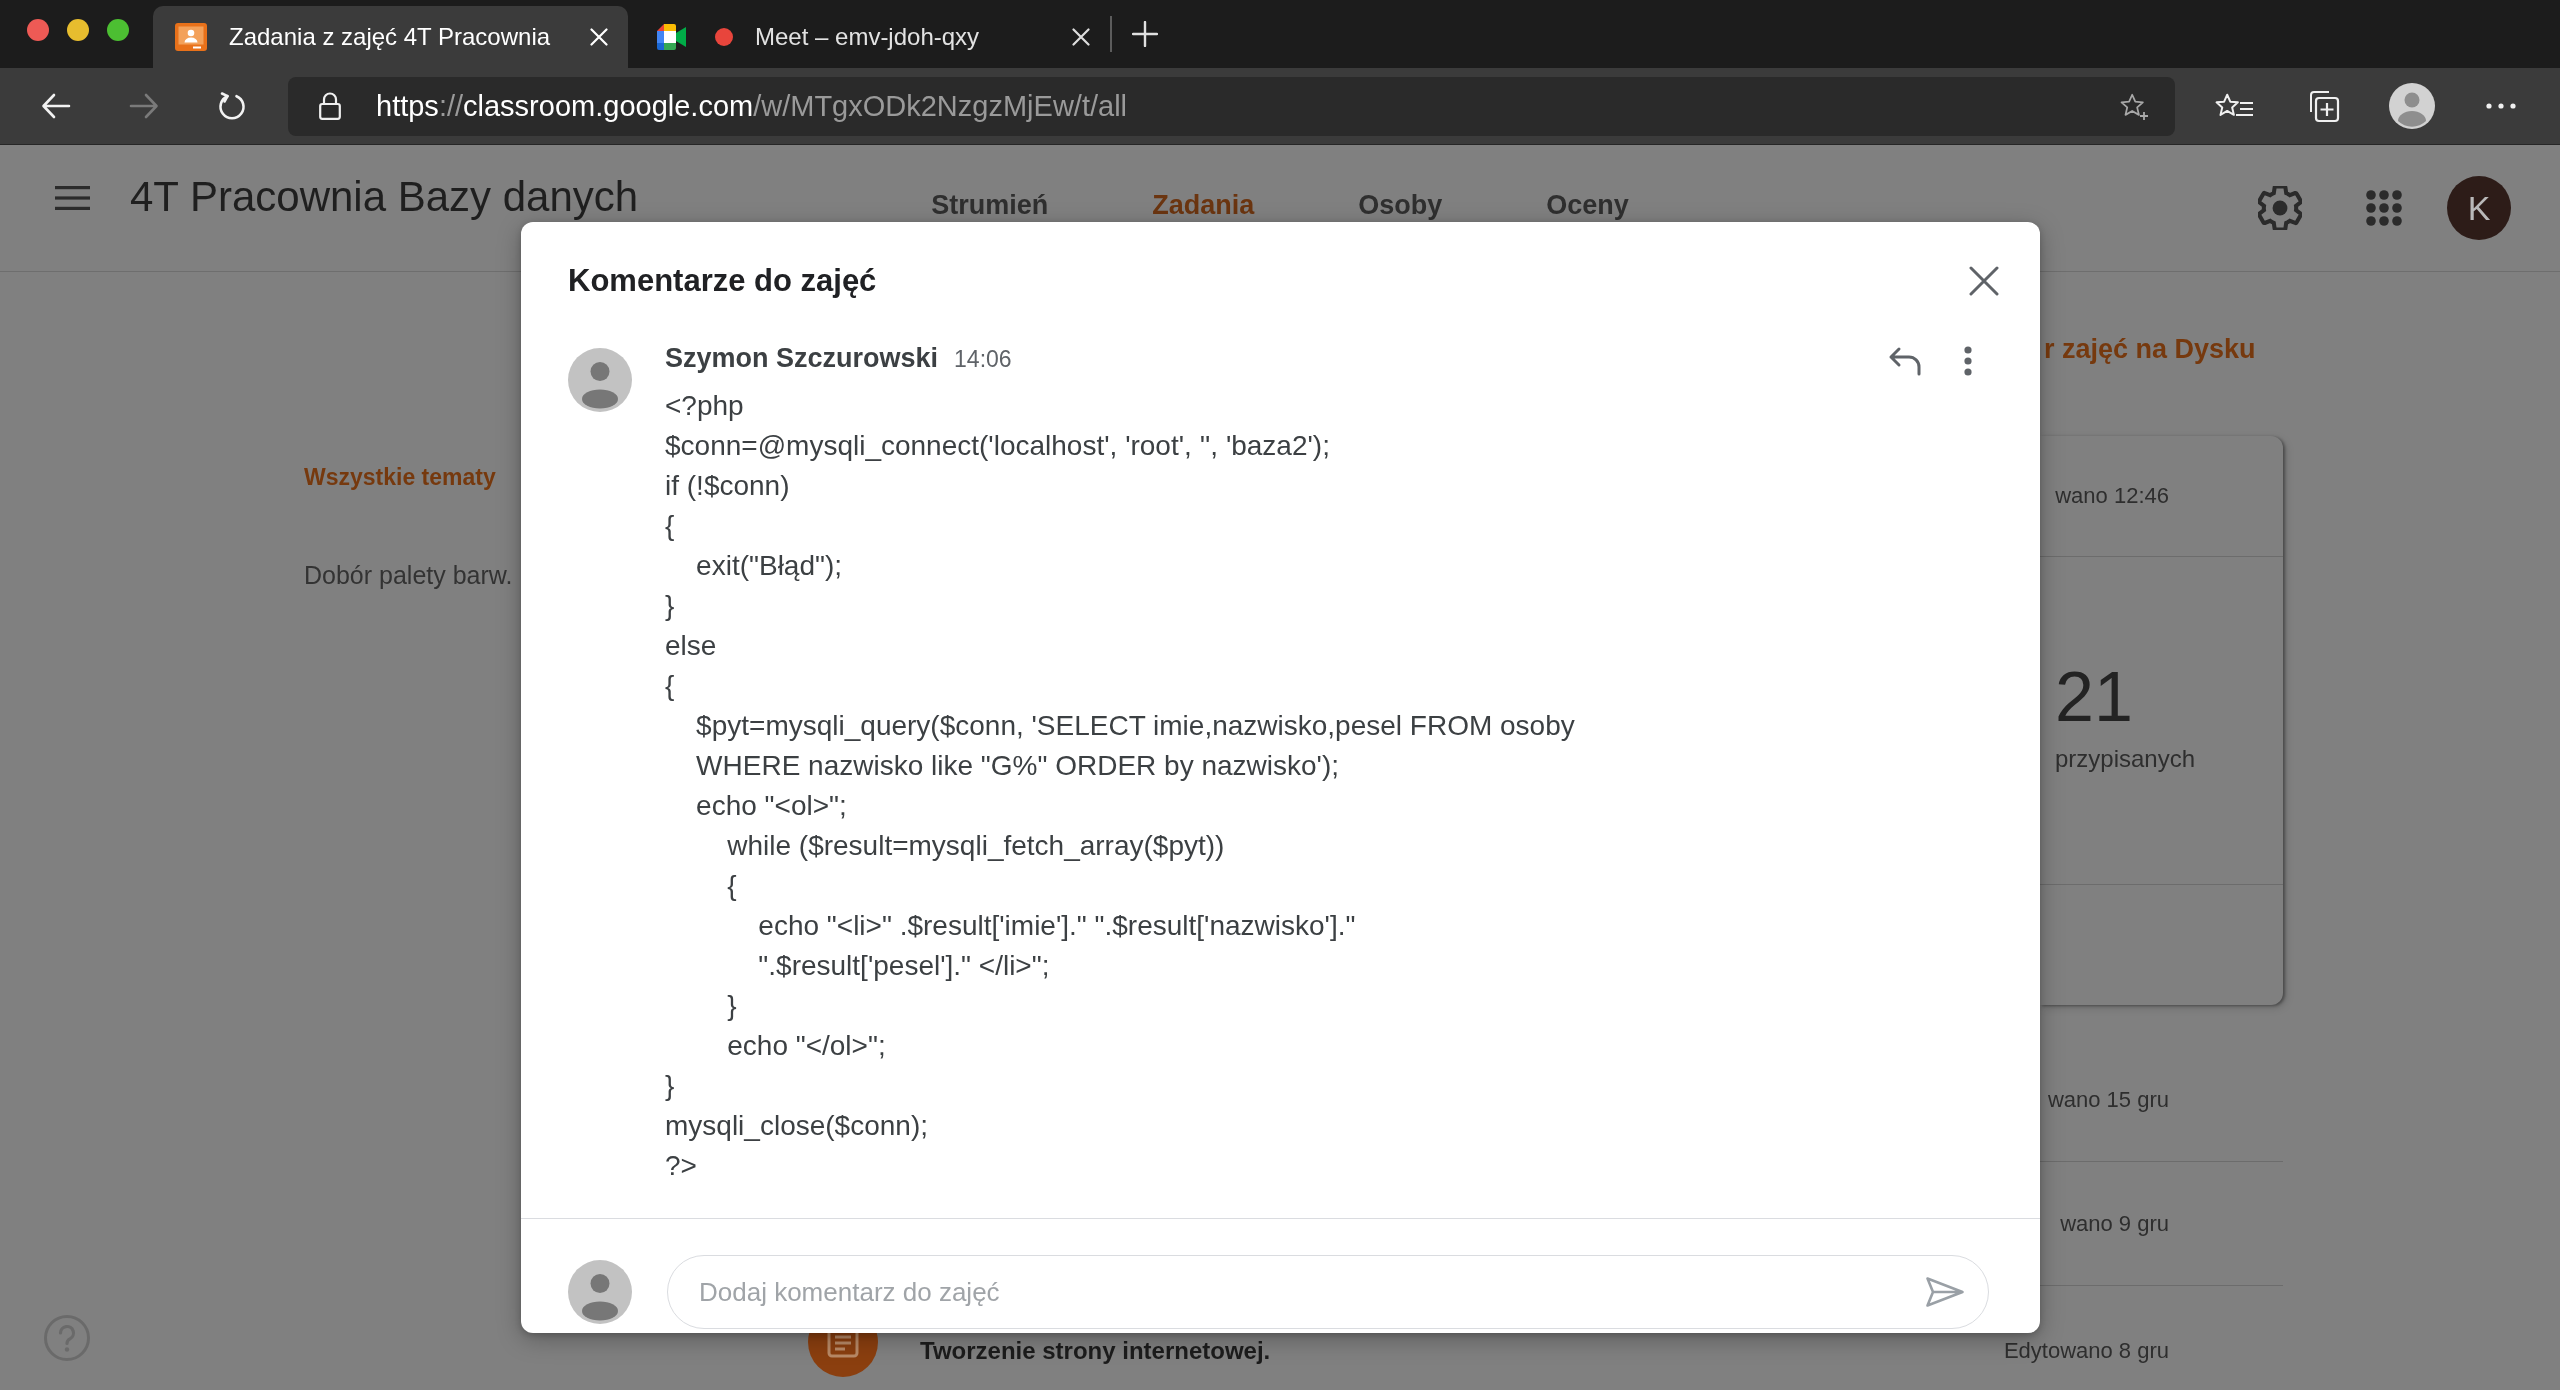 The width and height of the screenshot is (2560, 1390). I want to click on new-tab-icon, so click(1145, 34).